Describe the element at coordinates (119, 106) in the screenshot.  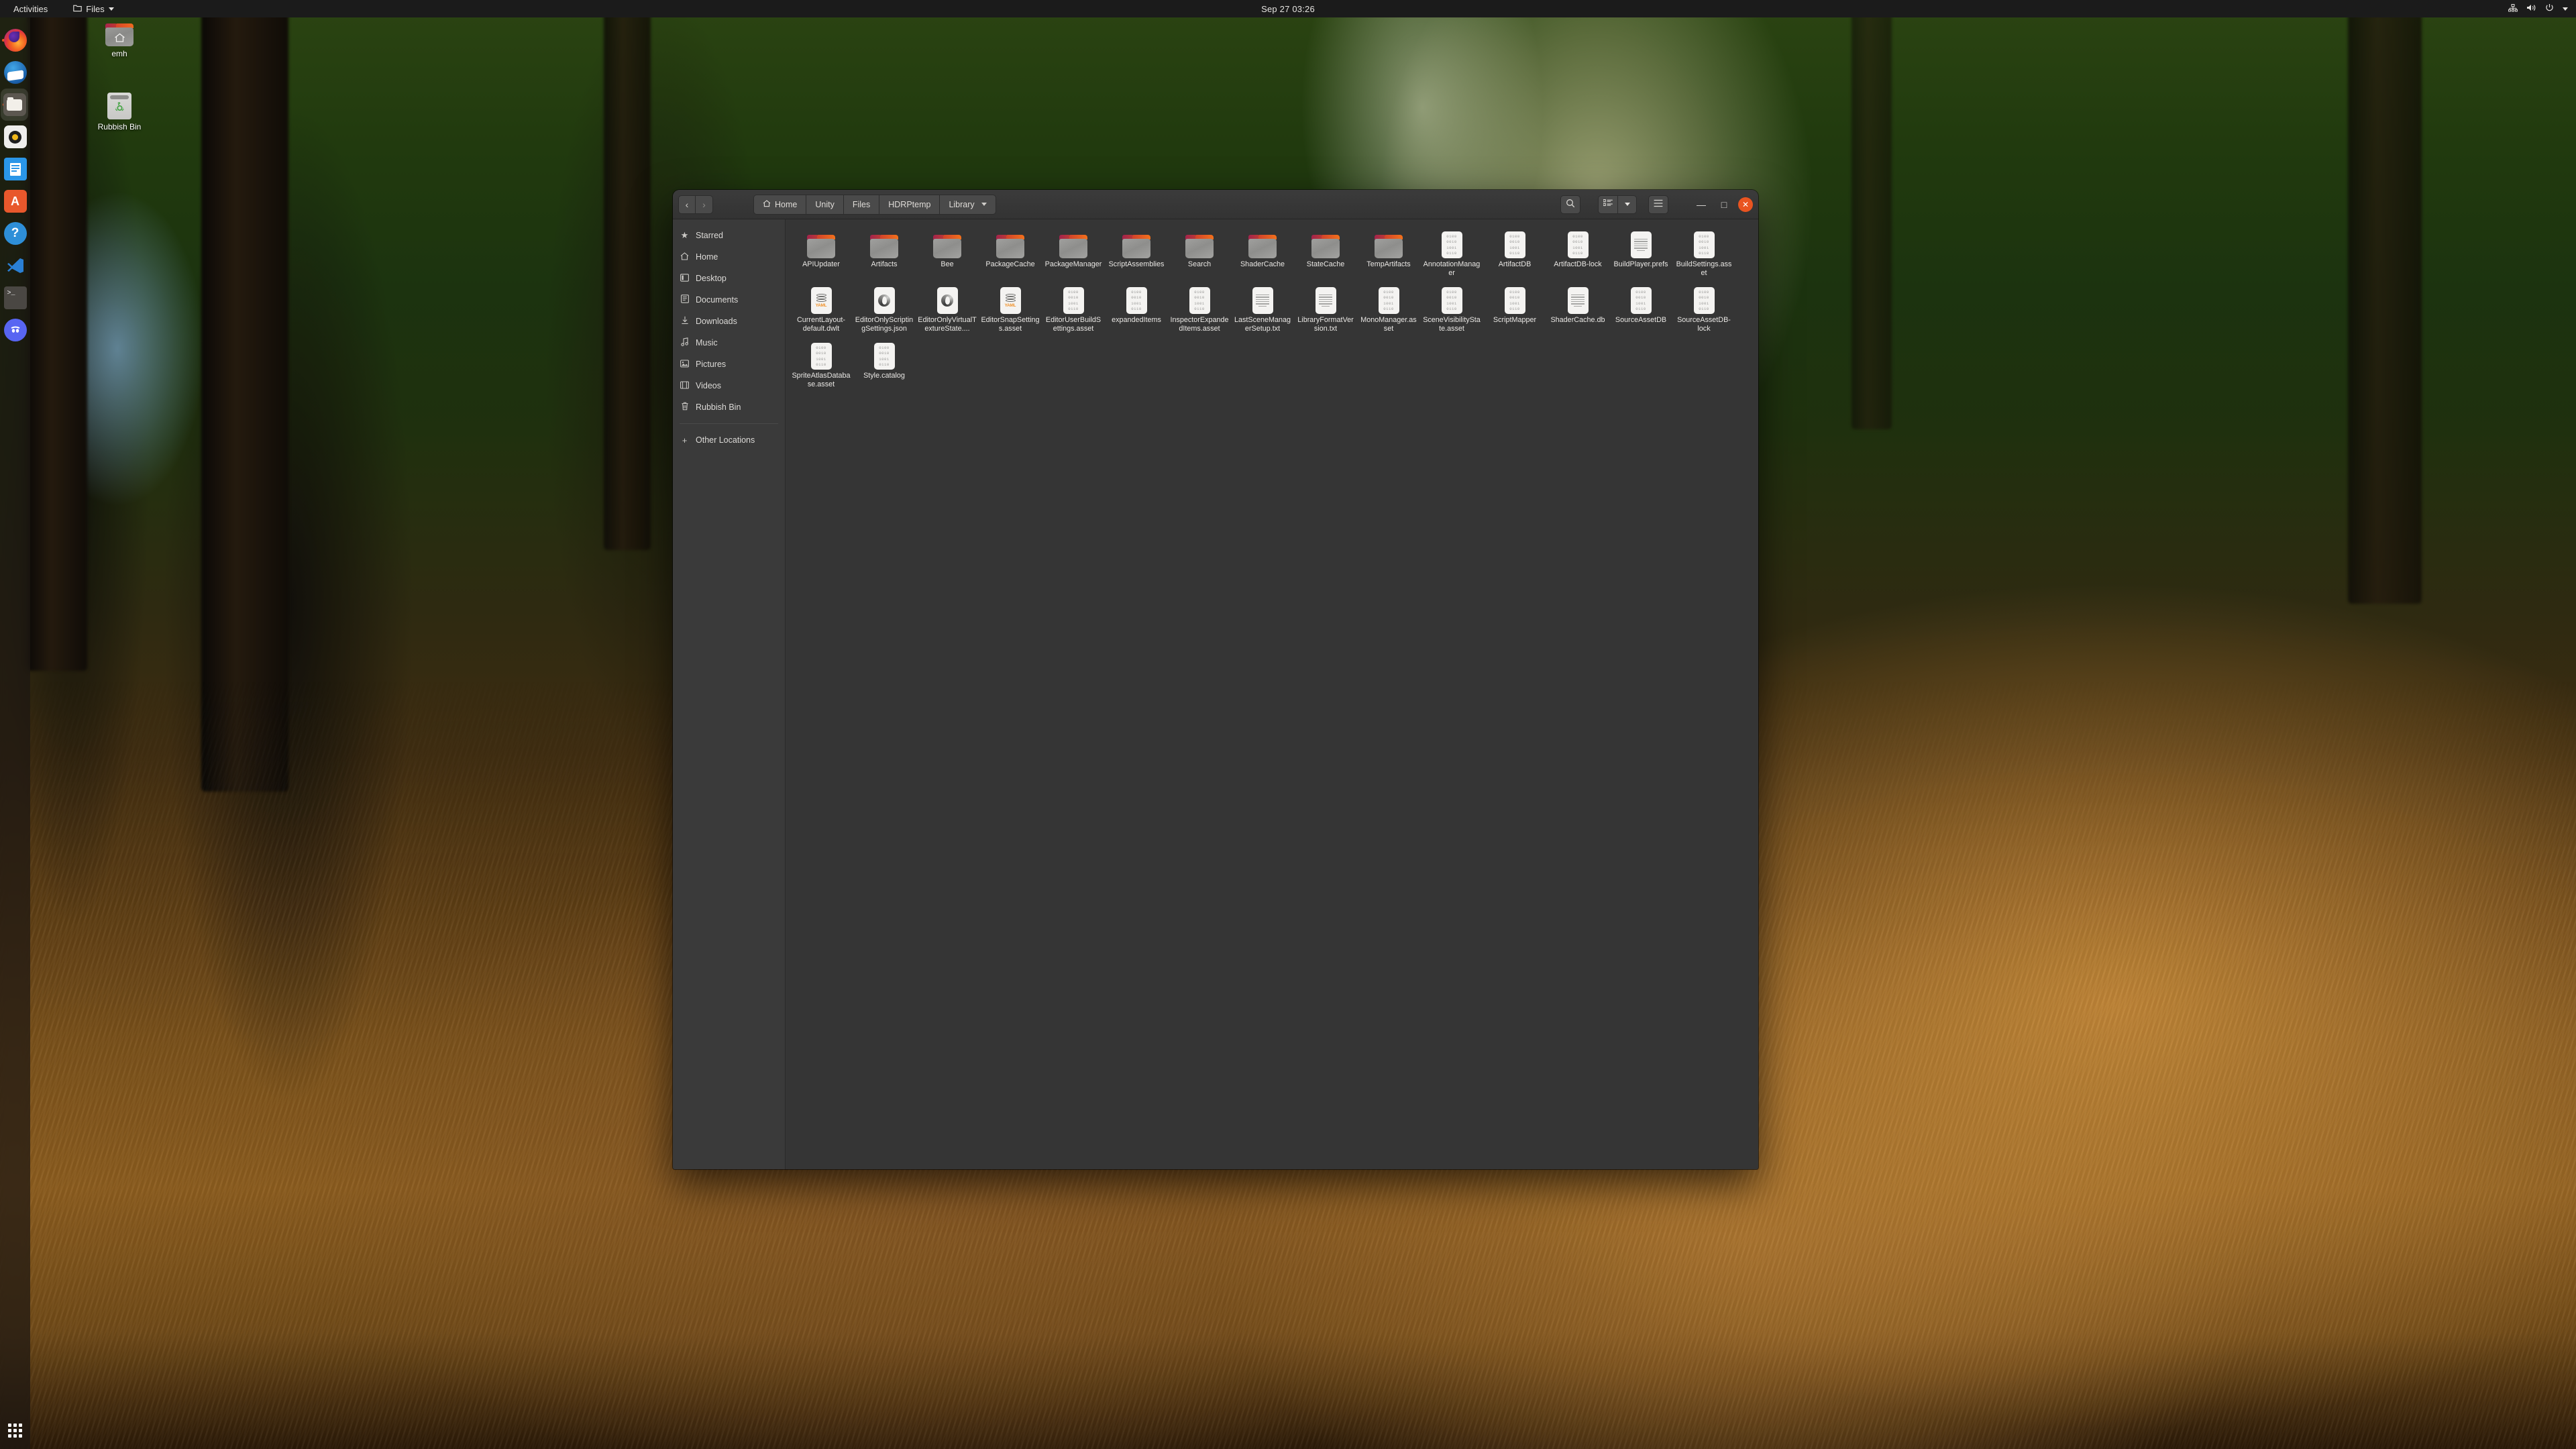
I see `trash-icon` at that location.